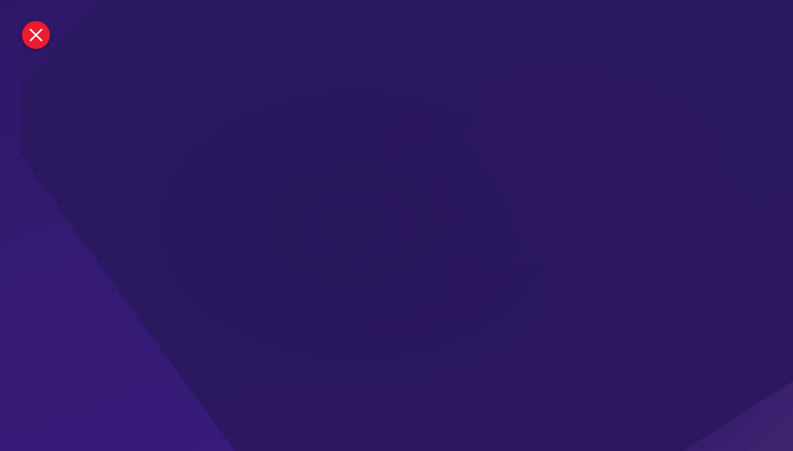 The image size is (793, 451). I want to click on close-icon, so click(36, 35).